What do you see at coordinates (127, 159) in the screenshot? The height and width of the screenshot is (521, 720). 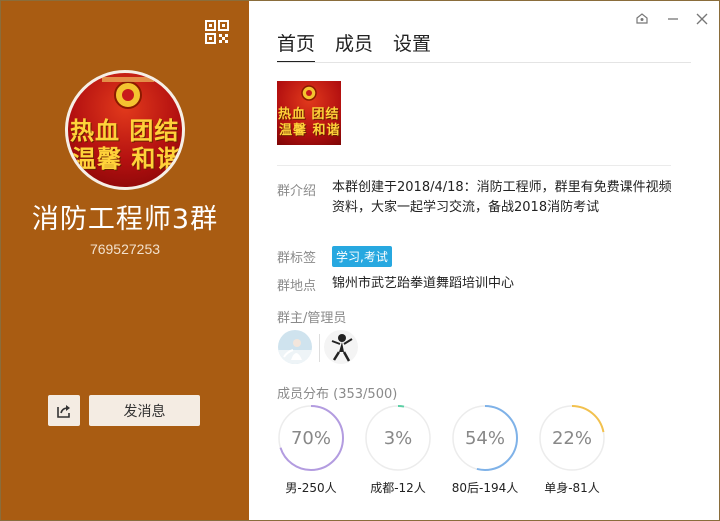 I see `avatar-slogan-bottom: 温馨 和谐` at bounding box center [127, 159].